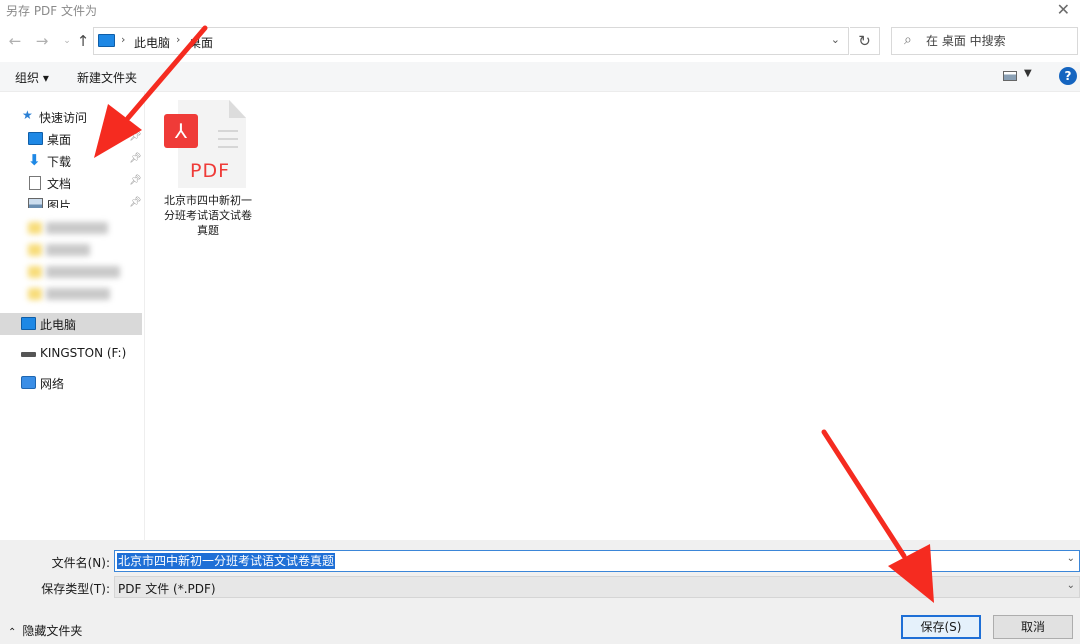 This screenshot has height=644, width=1080. Describe the element at coordinates (28, 382) in the screenshot. I see `network-icon` at that location.